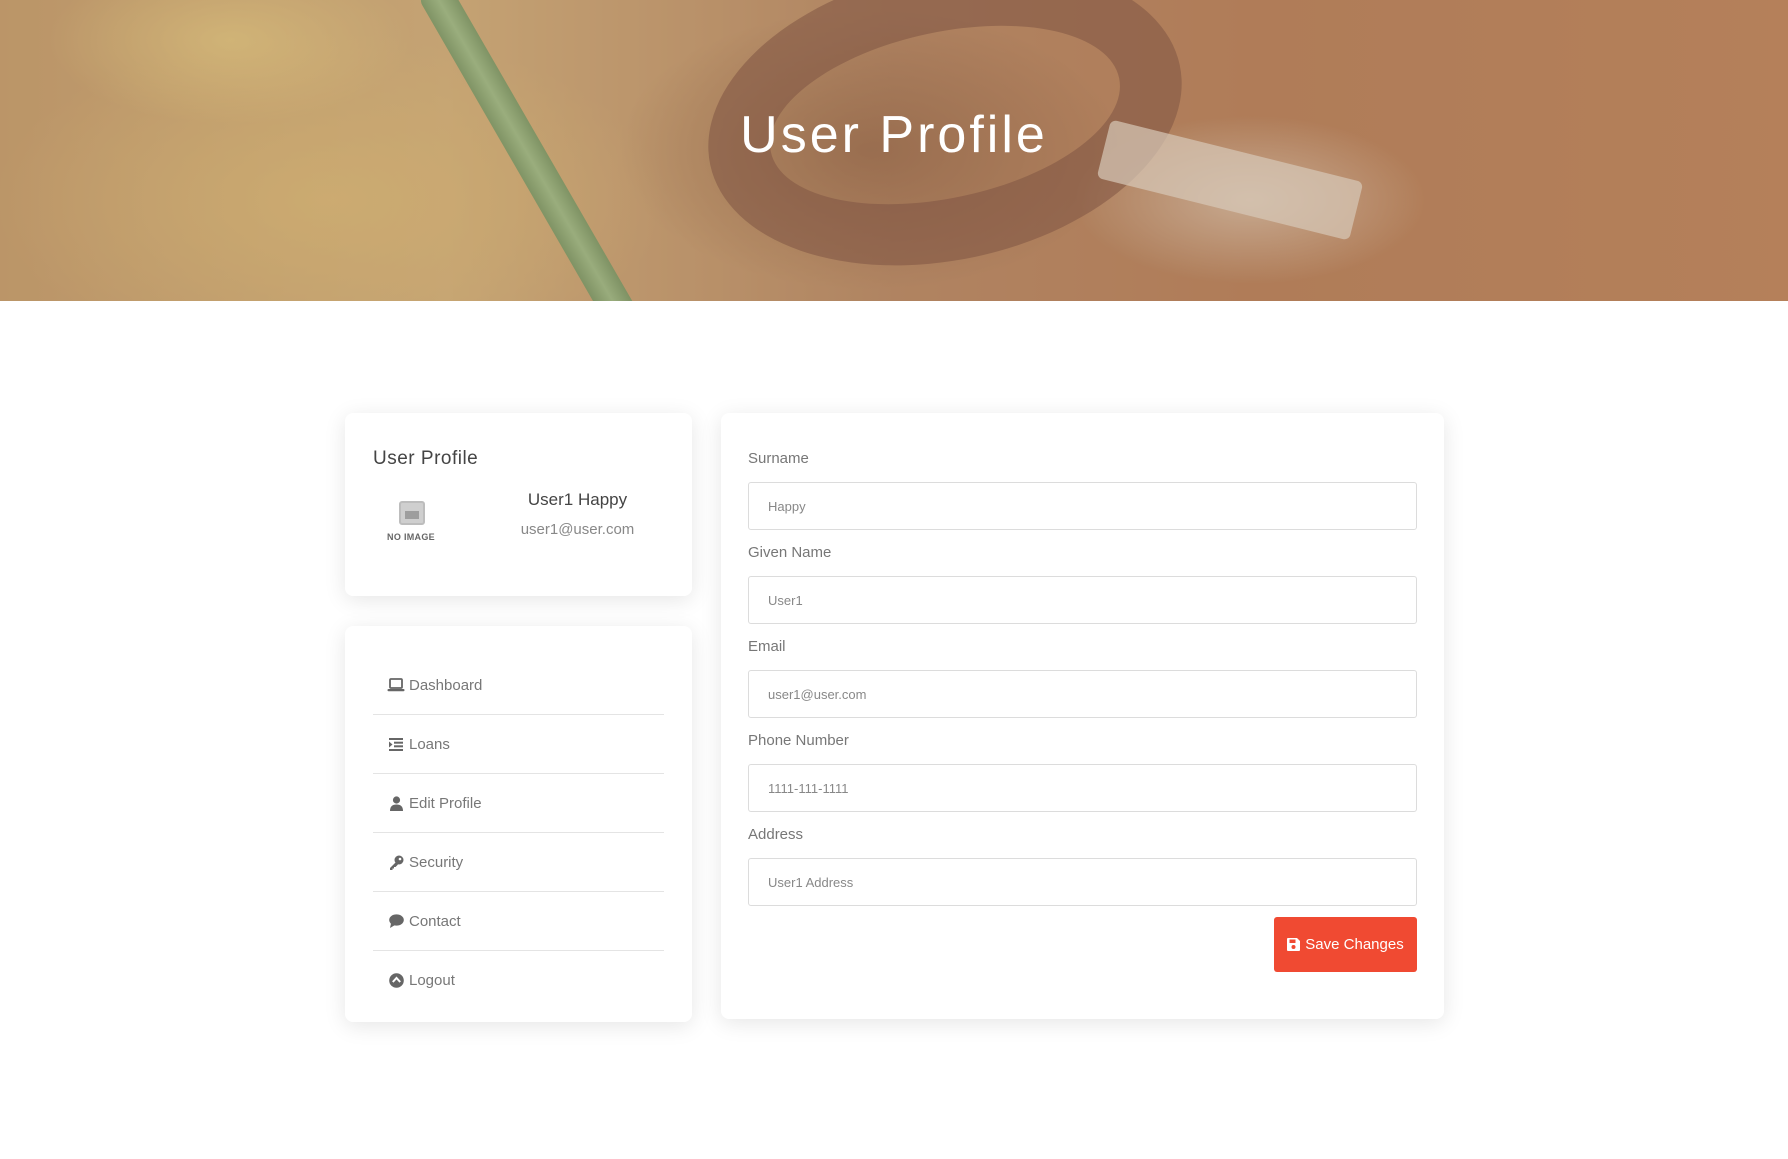 The image size is (1788, 1159). I want to click on sidebar-item-security: Security, so click(518, 862).